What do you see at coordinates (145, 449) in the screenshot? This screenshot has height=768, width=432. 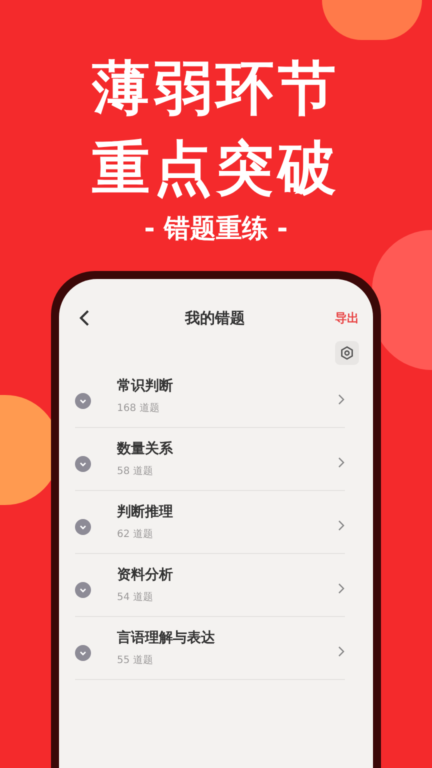 I see `category-name: 数量关系` at bounding box center [145, 449].